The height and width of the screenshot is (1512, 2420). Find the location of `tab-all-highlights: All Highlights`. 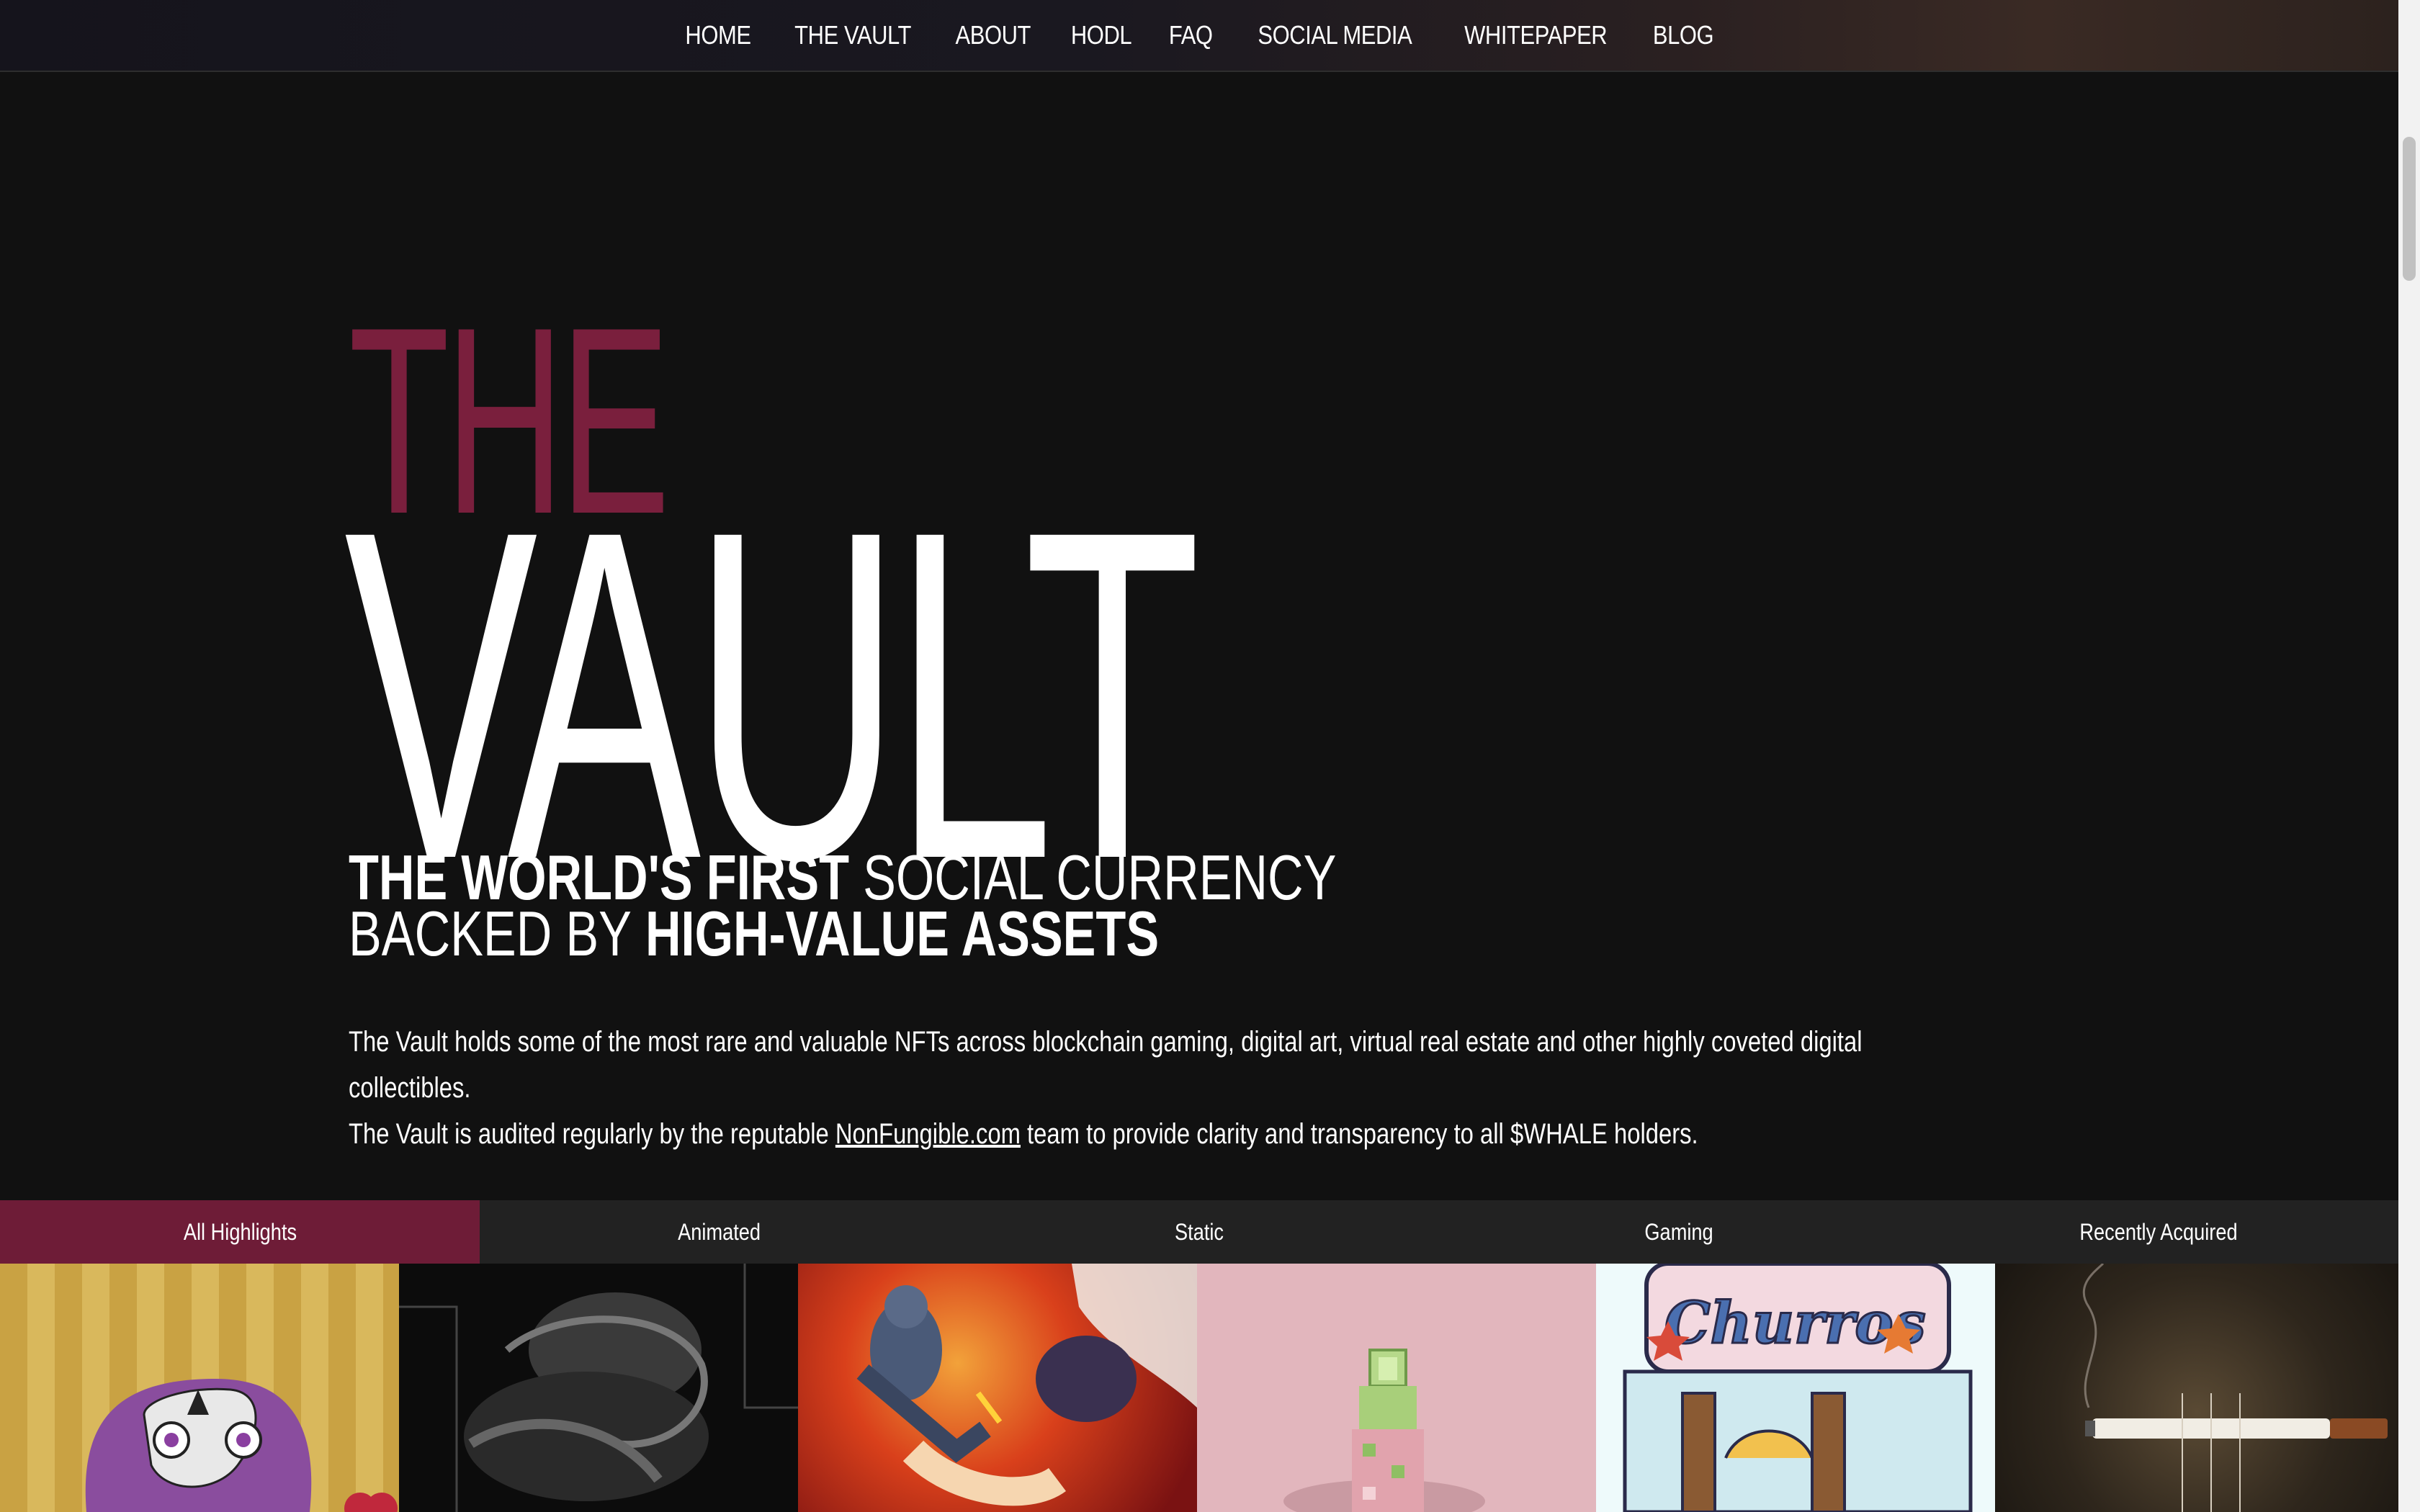

tab-all-highlights: All Highlights is located at coordinates (240, 1232).